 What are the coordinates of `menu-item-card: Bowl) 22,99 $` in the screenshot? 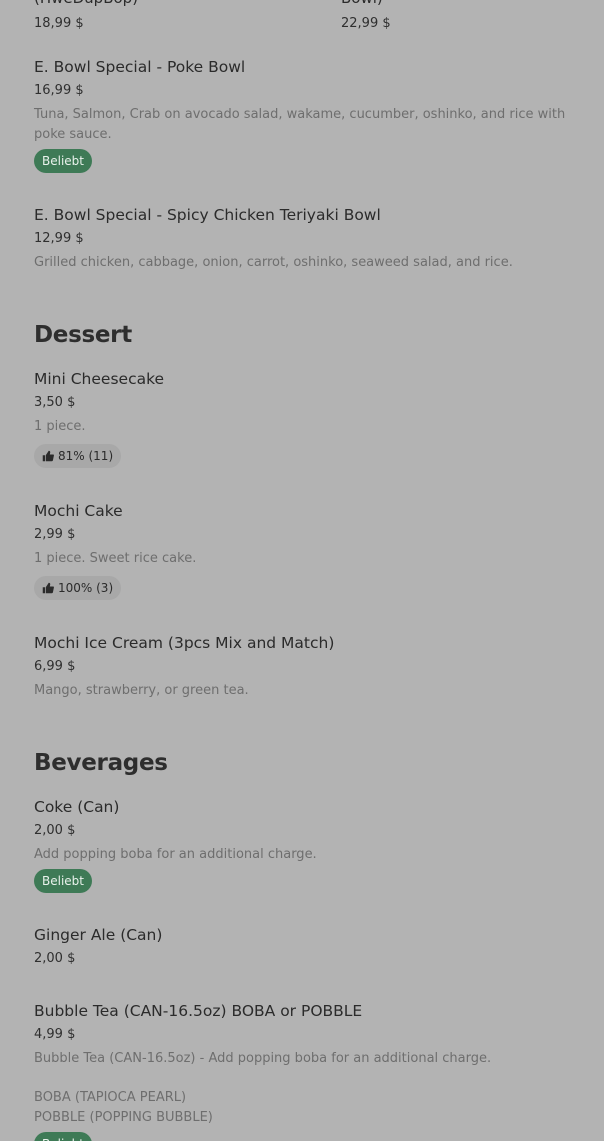 It's located at (366, 16).